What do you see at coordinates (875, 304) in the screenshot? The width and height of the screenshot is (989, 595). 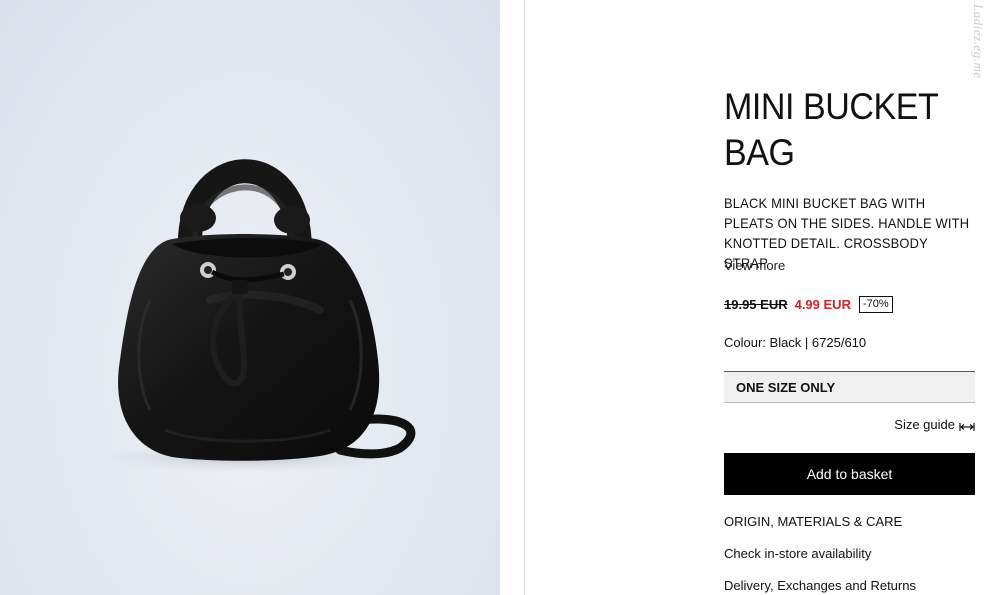 I see `discount-badge: -70%` at bounding box center [875, 304].